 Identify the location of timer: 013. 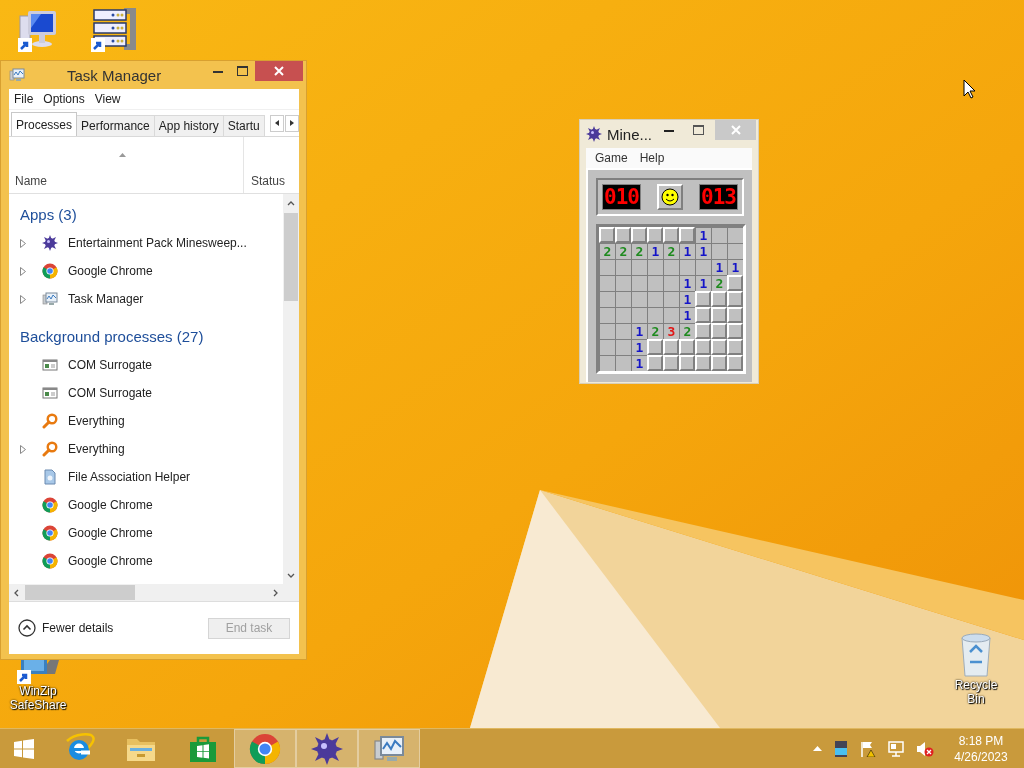
(718, 197).